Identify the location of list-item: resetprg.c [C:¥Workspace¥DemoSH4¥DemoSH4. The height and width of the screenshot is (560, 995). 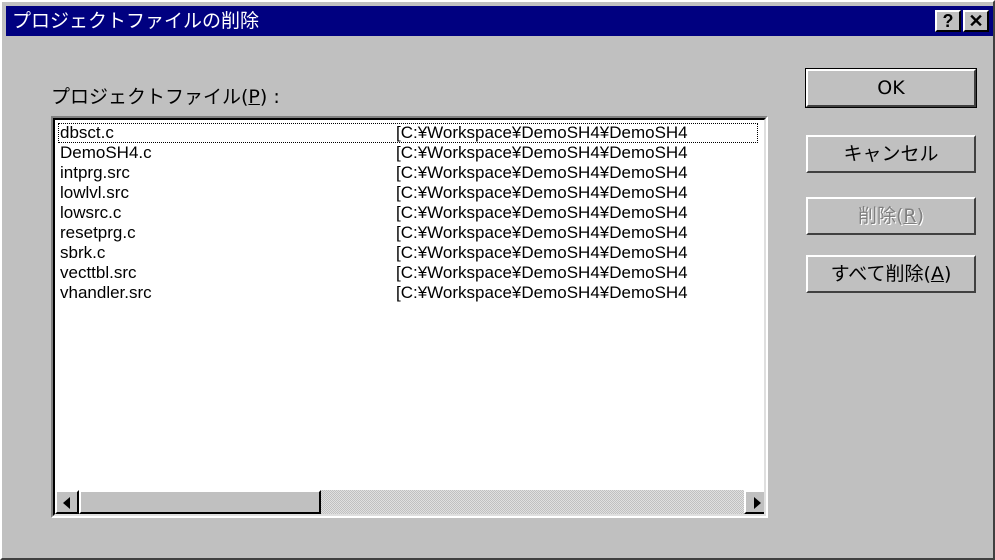
(411, 233).